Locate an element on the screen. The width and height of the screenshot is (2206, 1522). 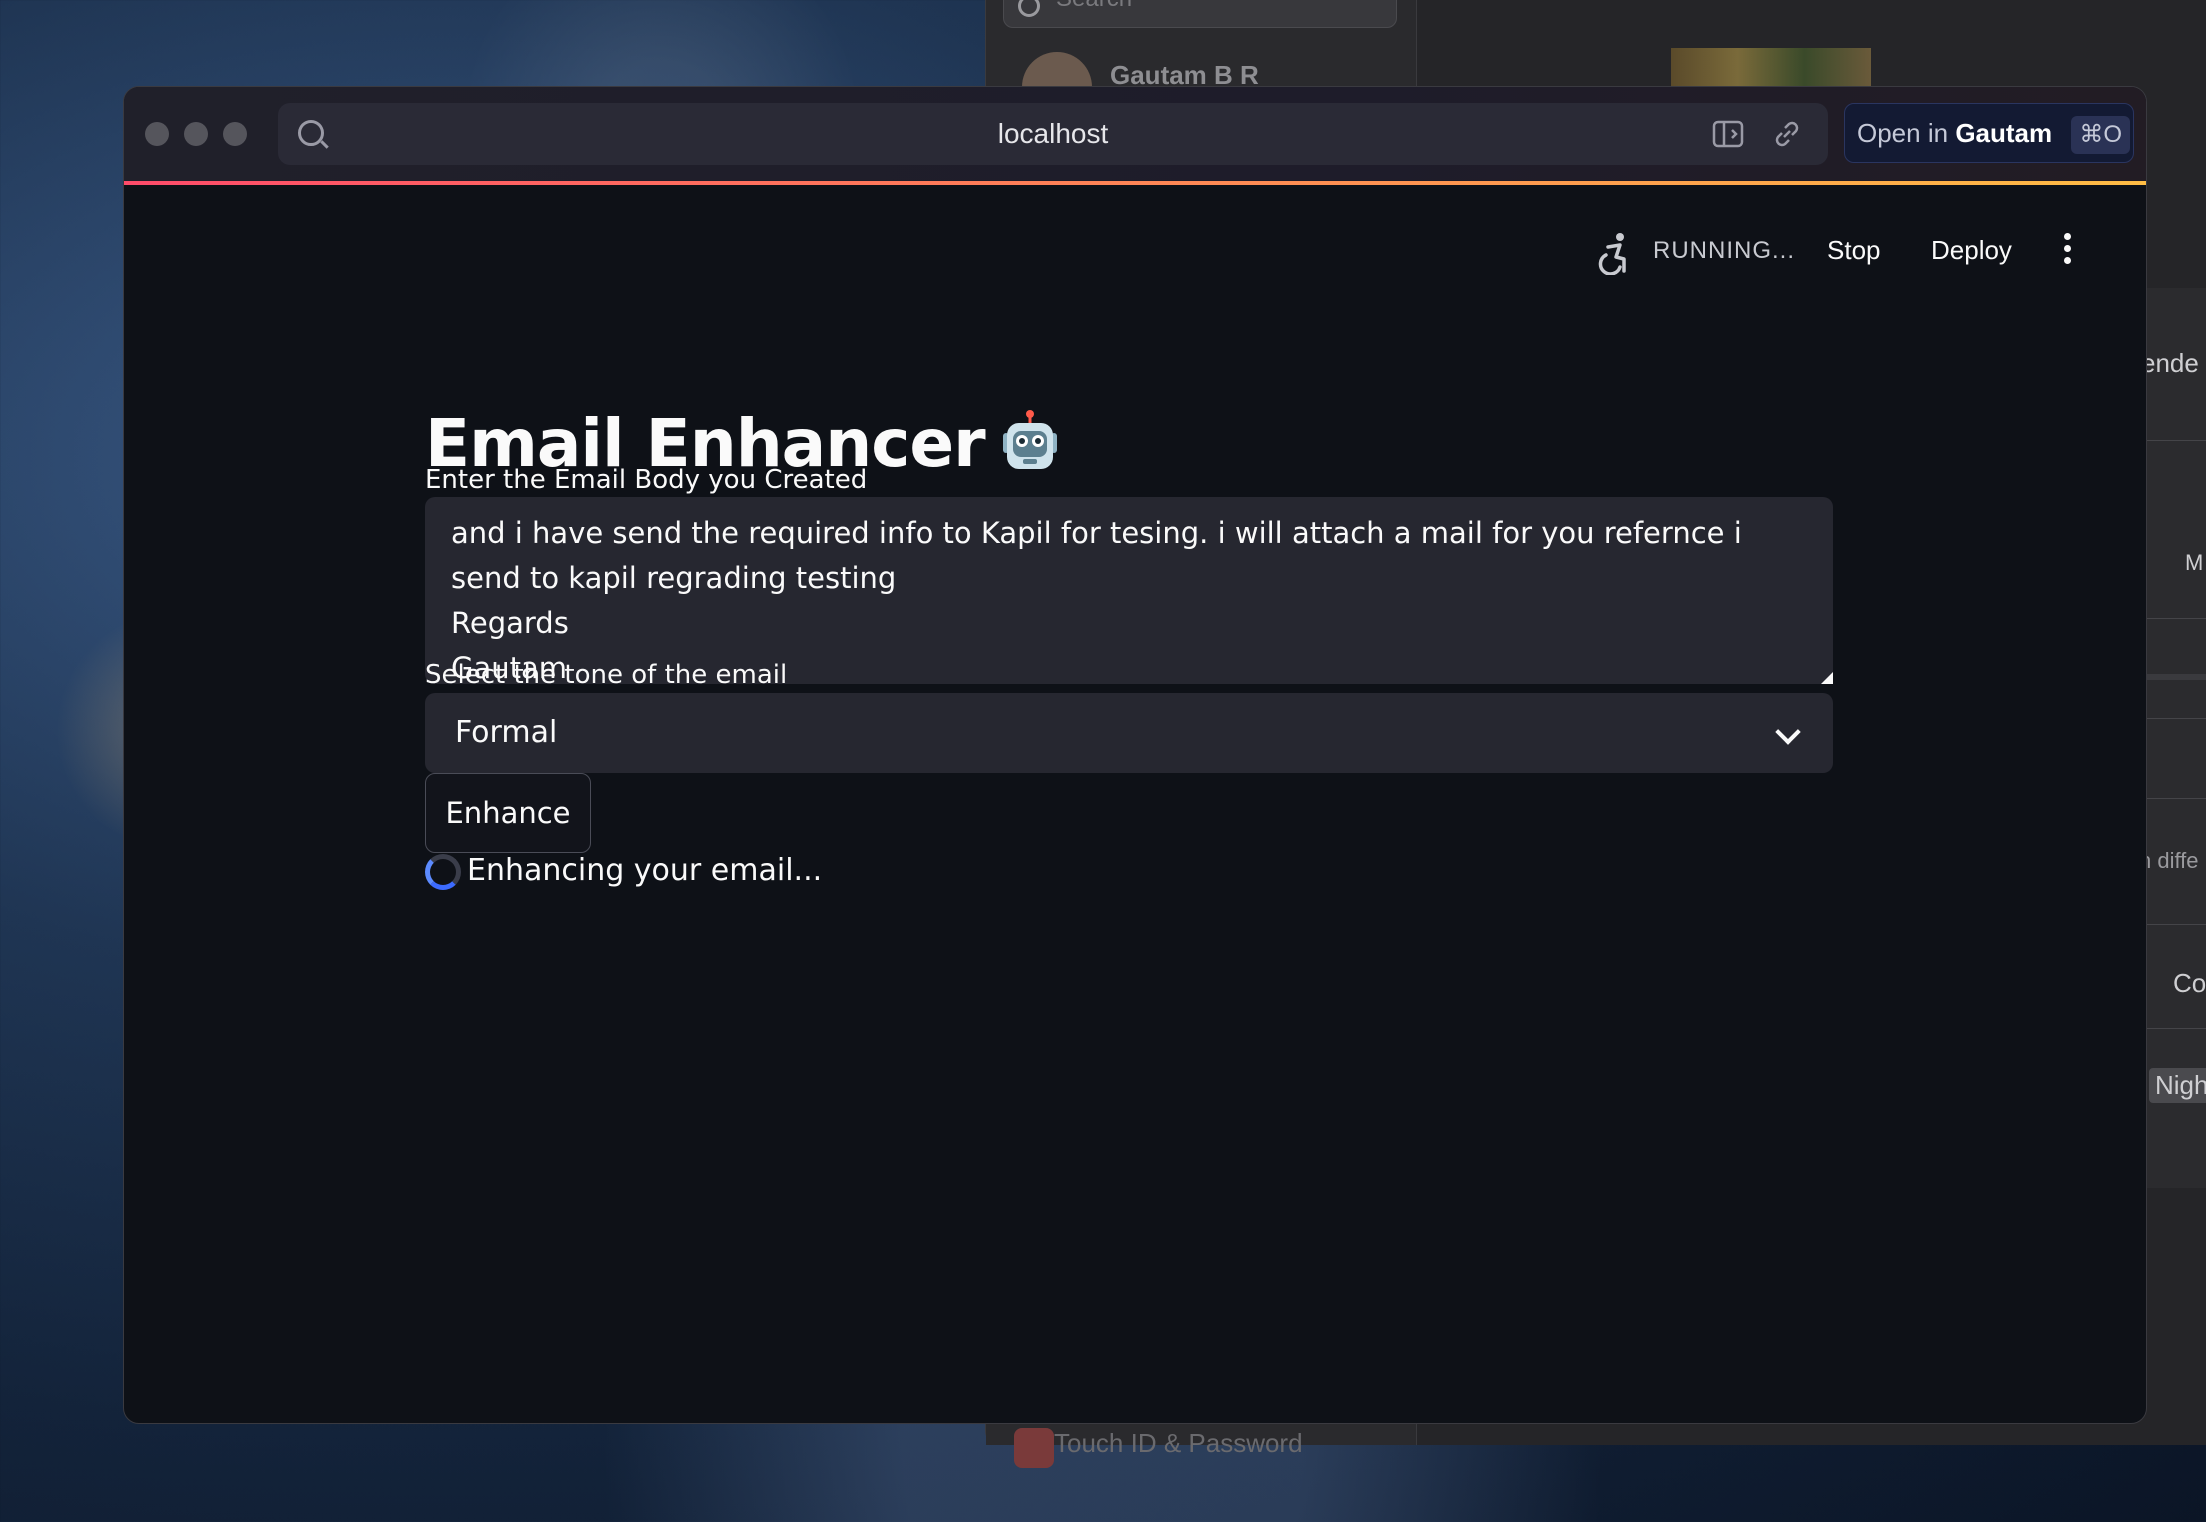
tone-select: Formal is located at coordinates (1129, 733).